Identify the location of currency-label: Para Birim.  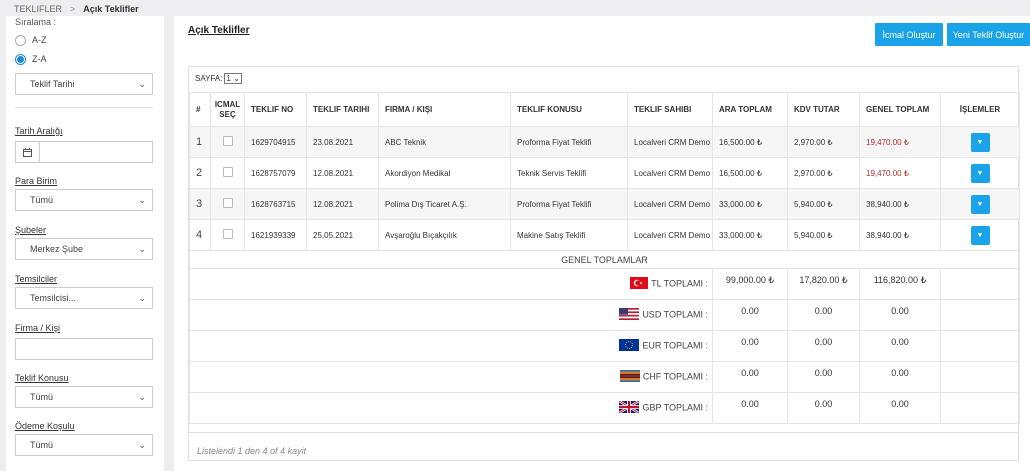
(36, 181).